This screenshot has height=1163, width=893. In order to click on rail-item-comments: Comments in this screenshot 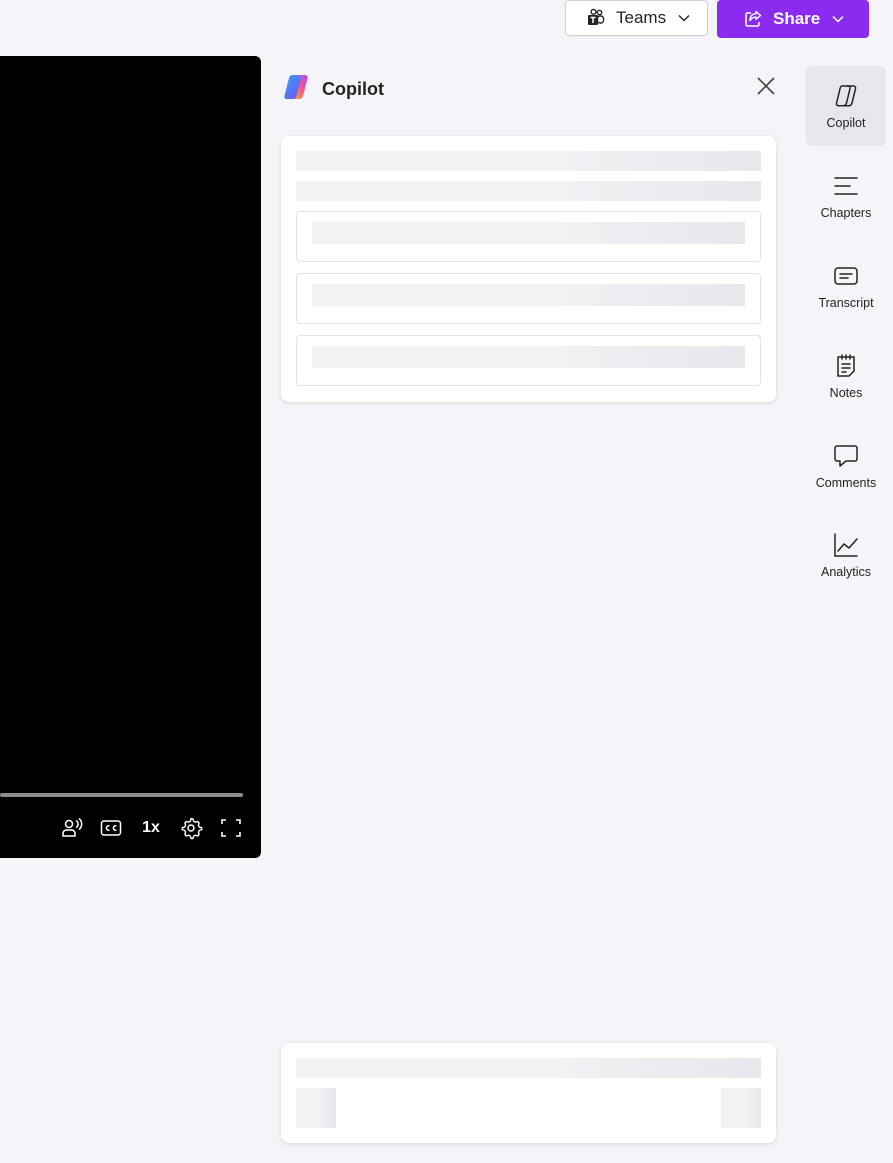, I will do `click(846, 466)`.